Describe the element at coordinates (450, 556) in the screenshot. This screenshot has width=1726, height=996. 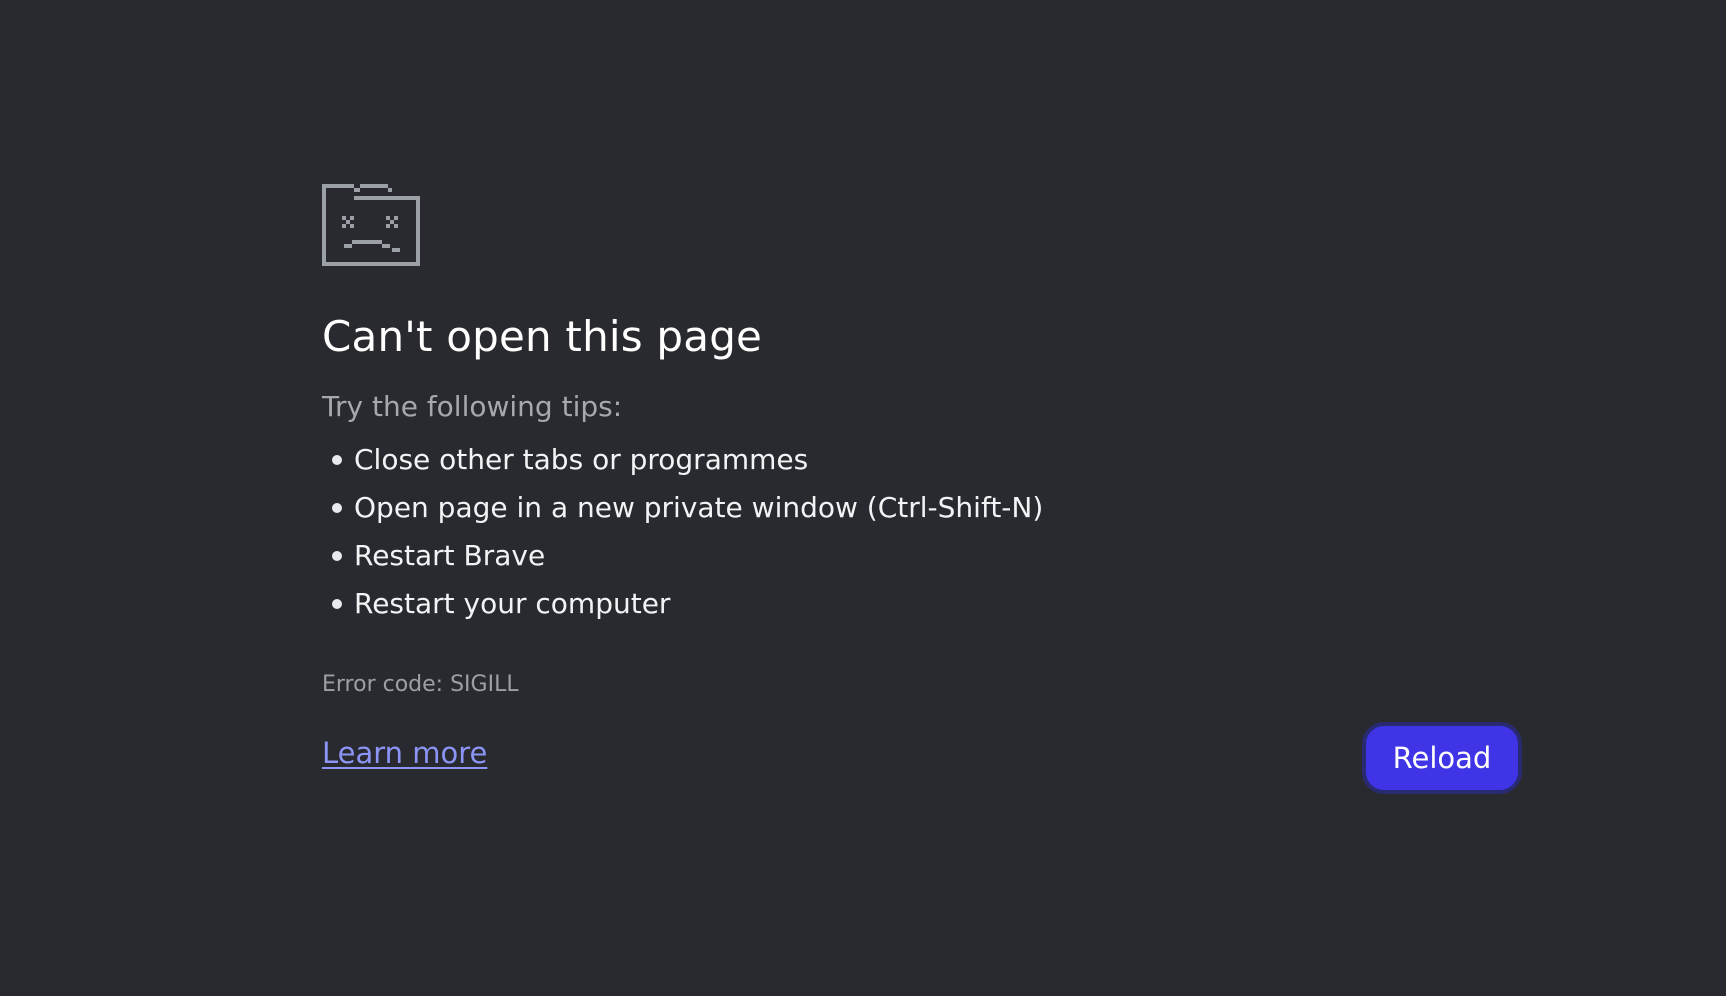
I see `tip-text: Restart Brave` at that location.